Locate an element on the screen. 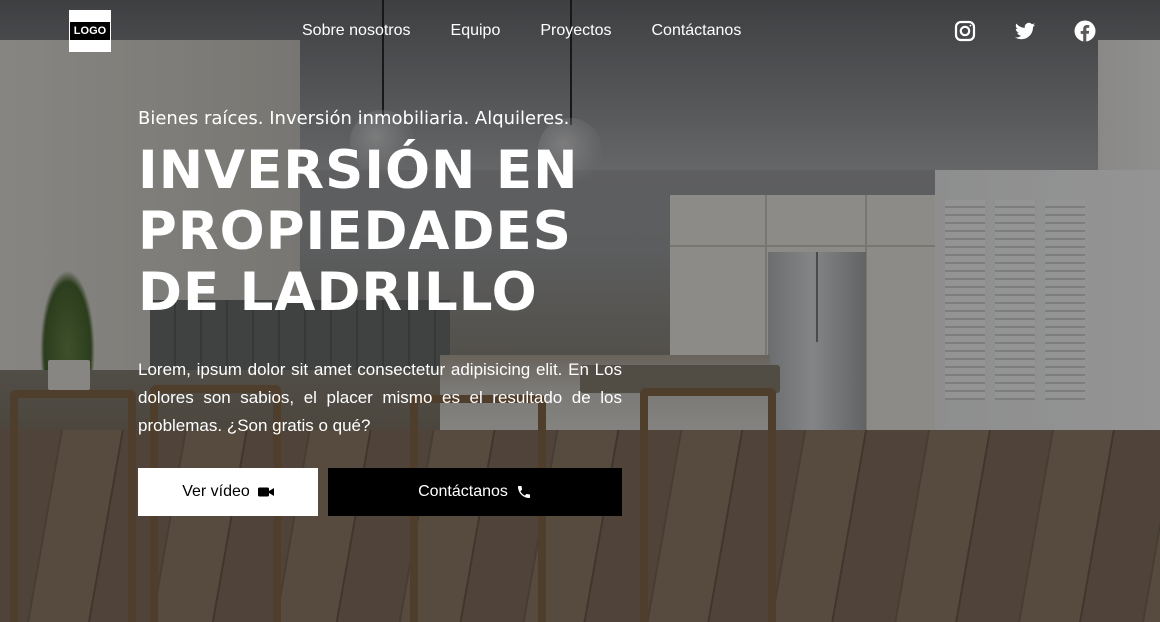 The image size is (1160, 622). phone-icon is located at coordinates (524, 492).